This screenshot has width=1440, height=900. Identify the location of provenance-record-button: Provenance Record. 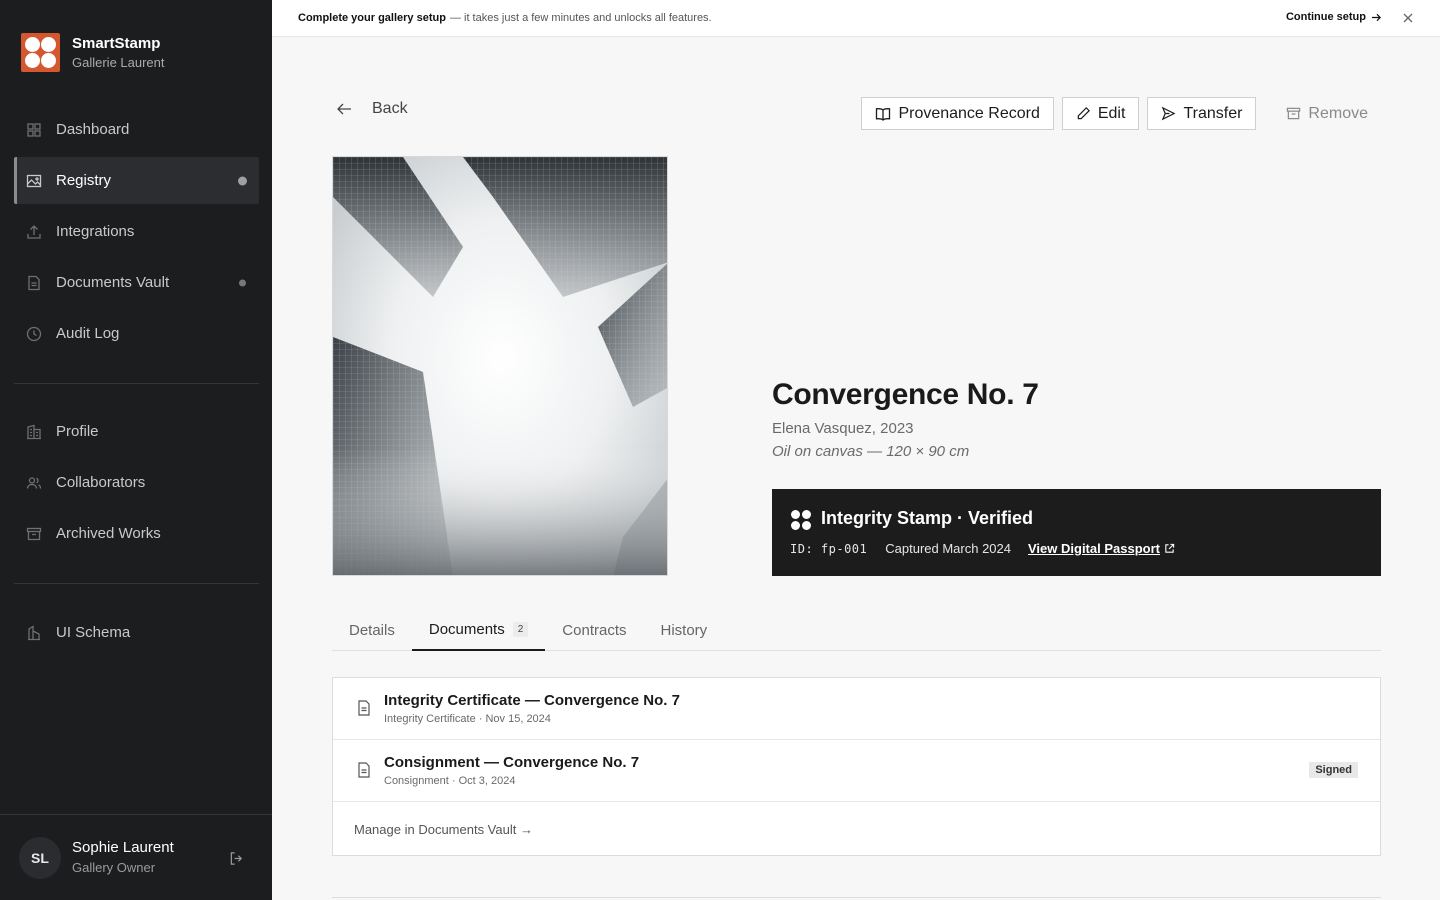
(957, 113).